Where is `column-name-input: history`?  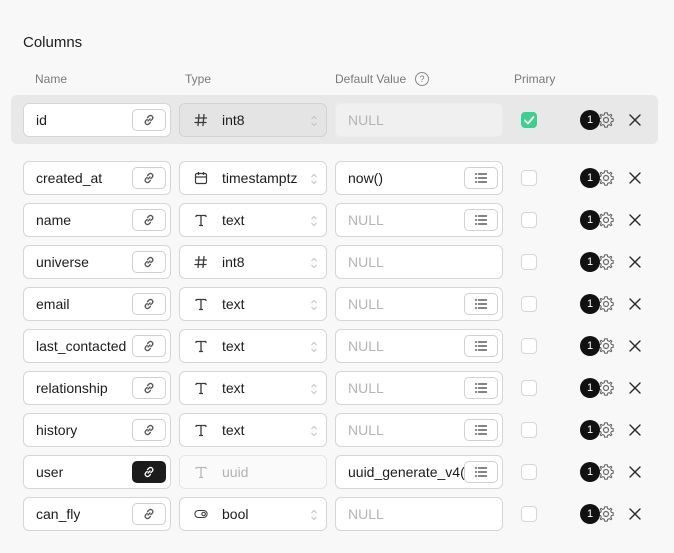
column-name-input: history is located at coordinates (97, 430).